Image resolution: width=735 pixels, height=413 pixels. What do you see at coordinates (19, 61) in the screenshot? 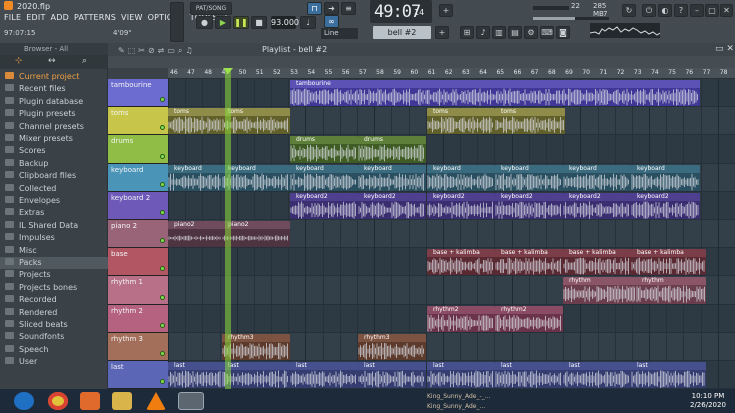
I see `browser-snap-icon: ⊹` at bounding box center [19, 61].